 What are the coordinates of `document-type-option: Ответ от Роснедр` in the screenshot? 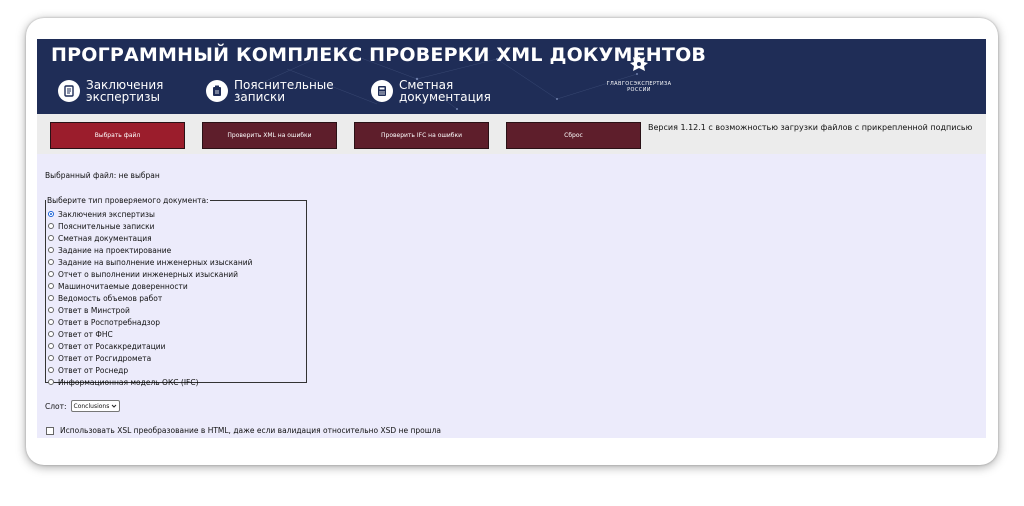 It's located at (175, 370).